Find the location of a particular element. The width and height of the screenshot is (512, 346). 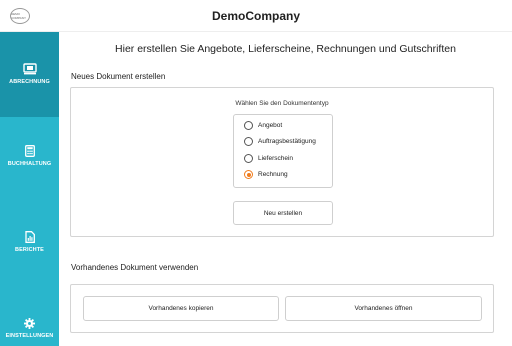

app-title: DemoCompany is located at coordinates (255, 16).